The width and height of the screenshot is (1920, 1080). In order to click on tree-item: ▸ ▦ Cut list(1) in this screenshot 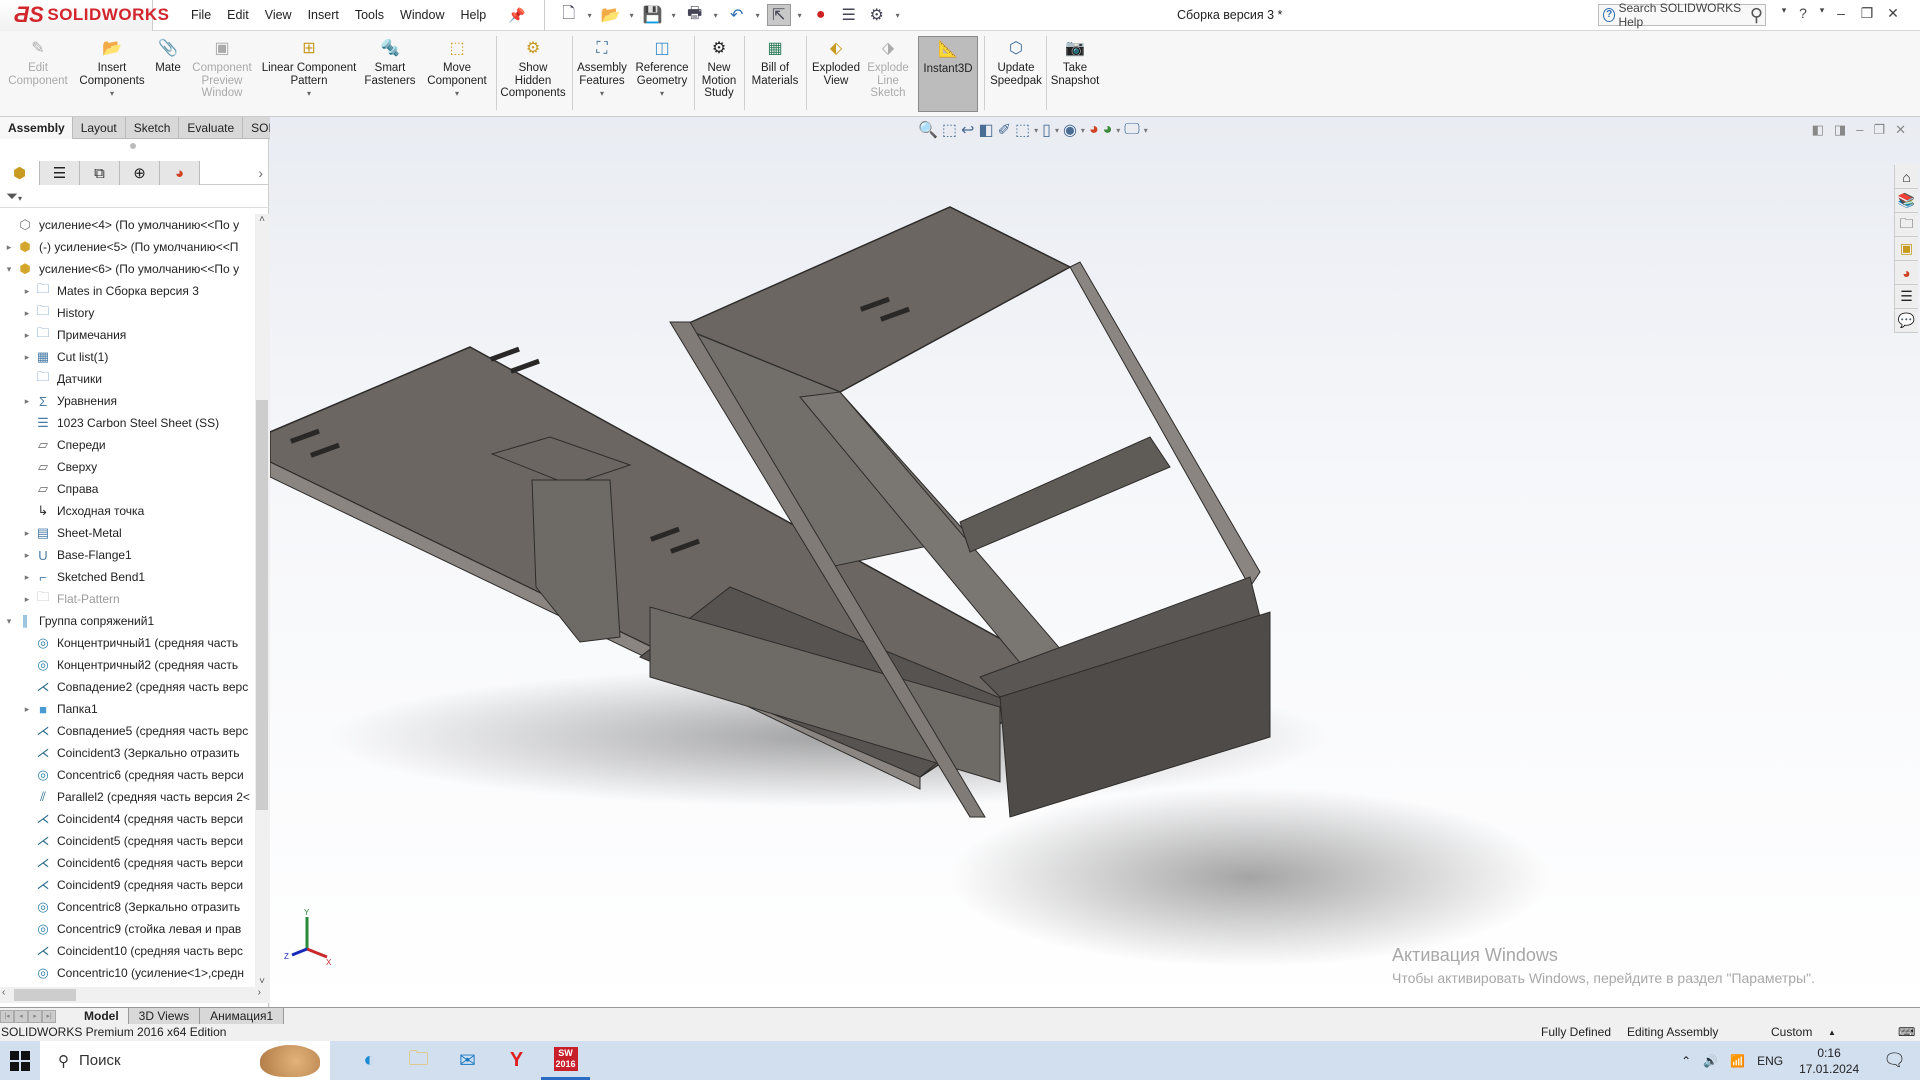, I will do `click(127, 357)`.